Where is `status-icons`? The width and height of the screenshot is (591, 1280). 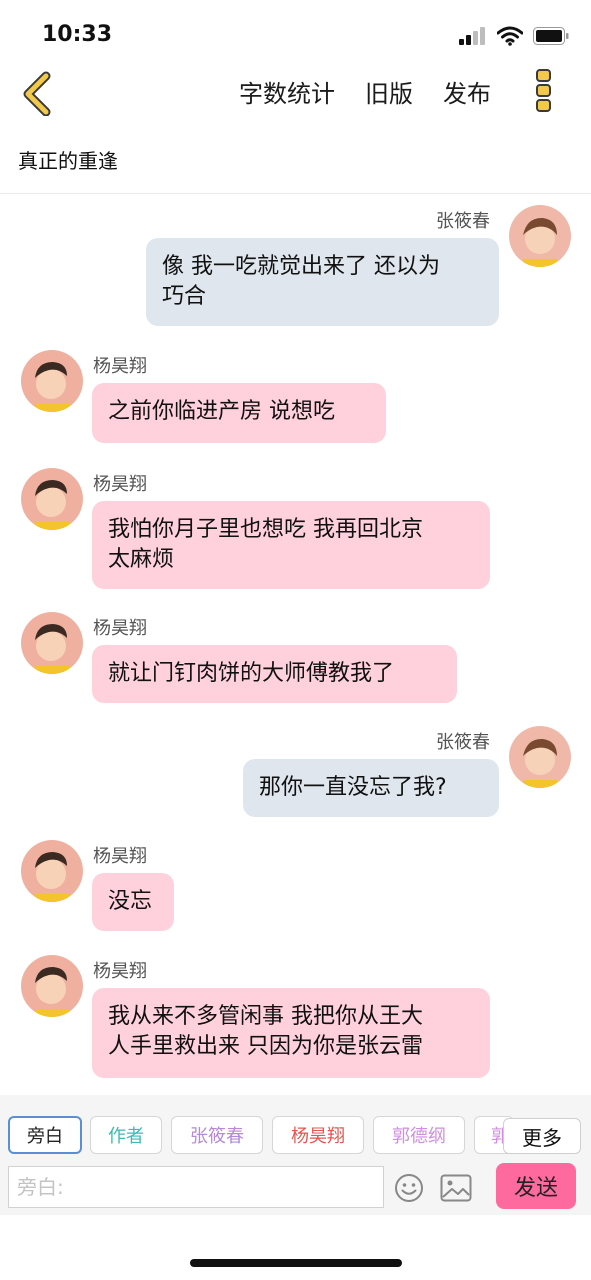 status-icons is located at coordinates (514, 36).